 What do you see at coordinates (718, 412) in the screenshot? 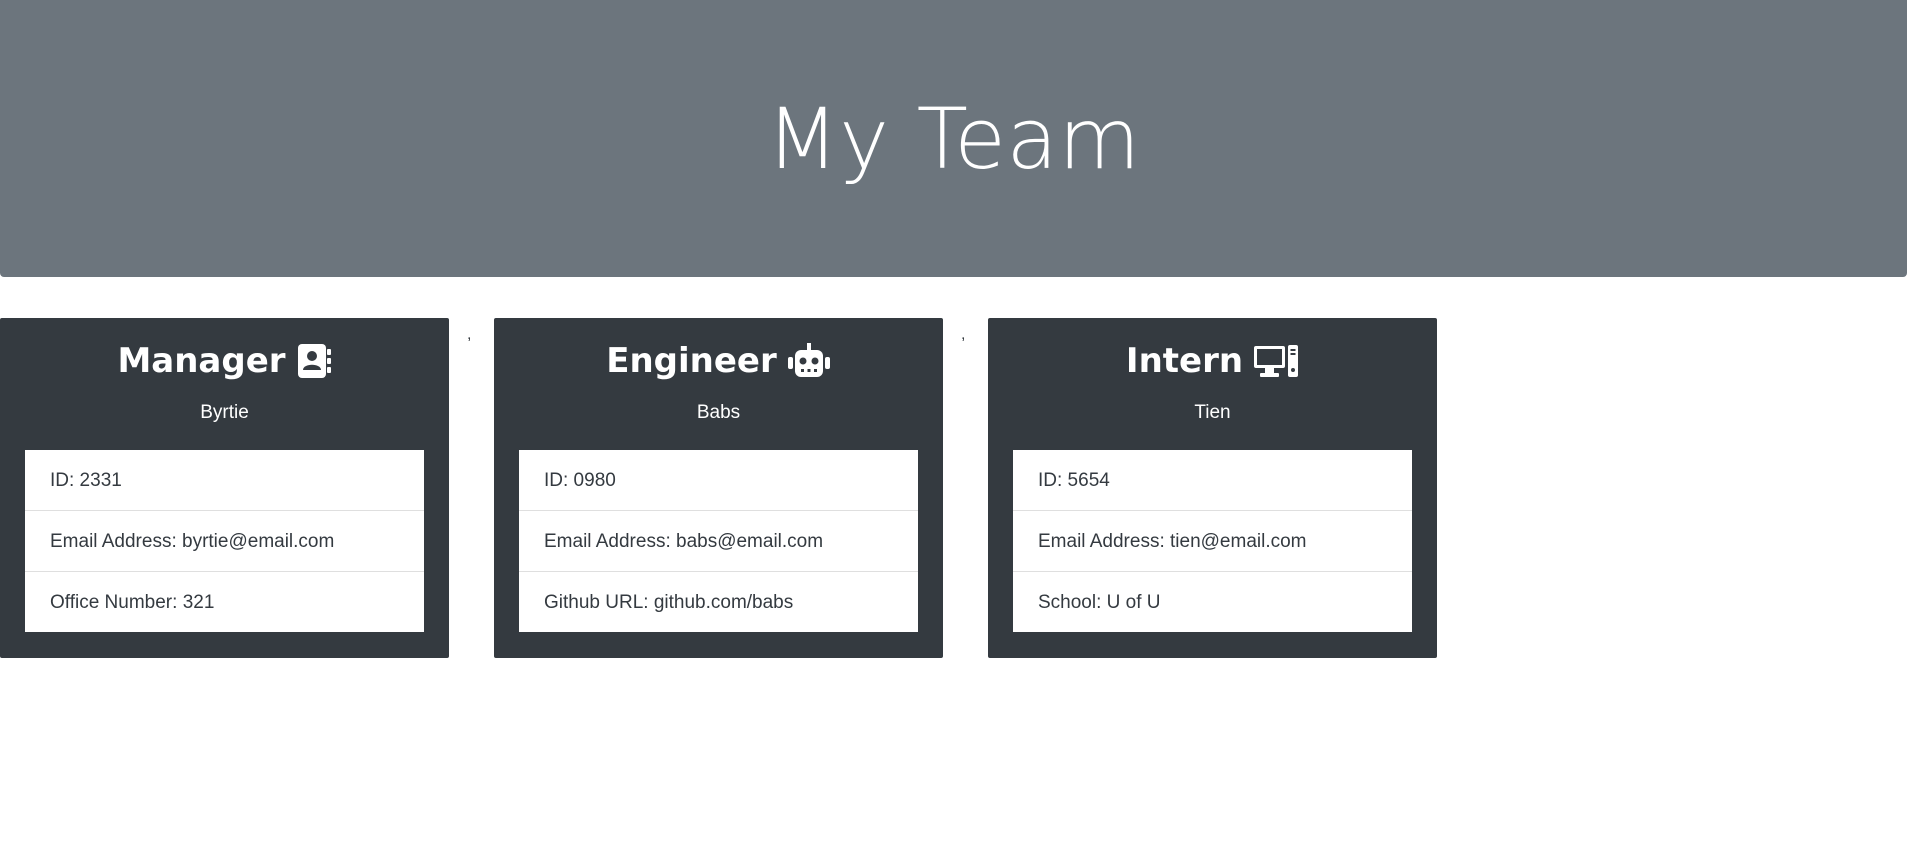
I see `employee-name: Babs` at bounding box center [718, 412].